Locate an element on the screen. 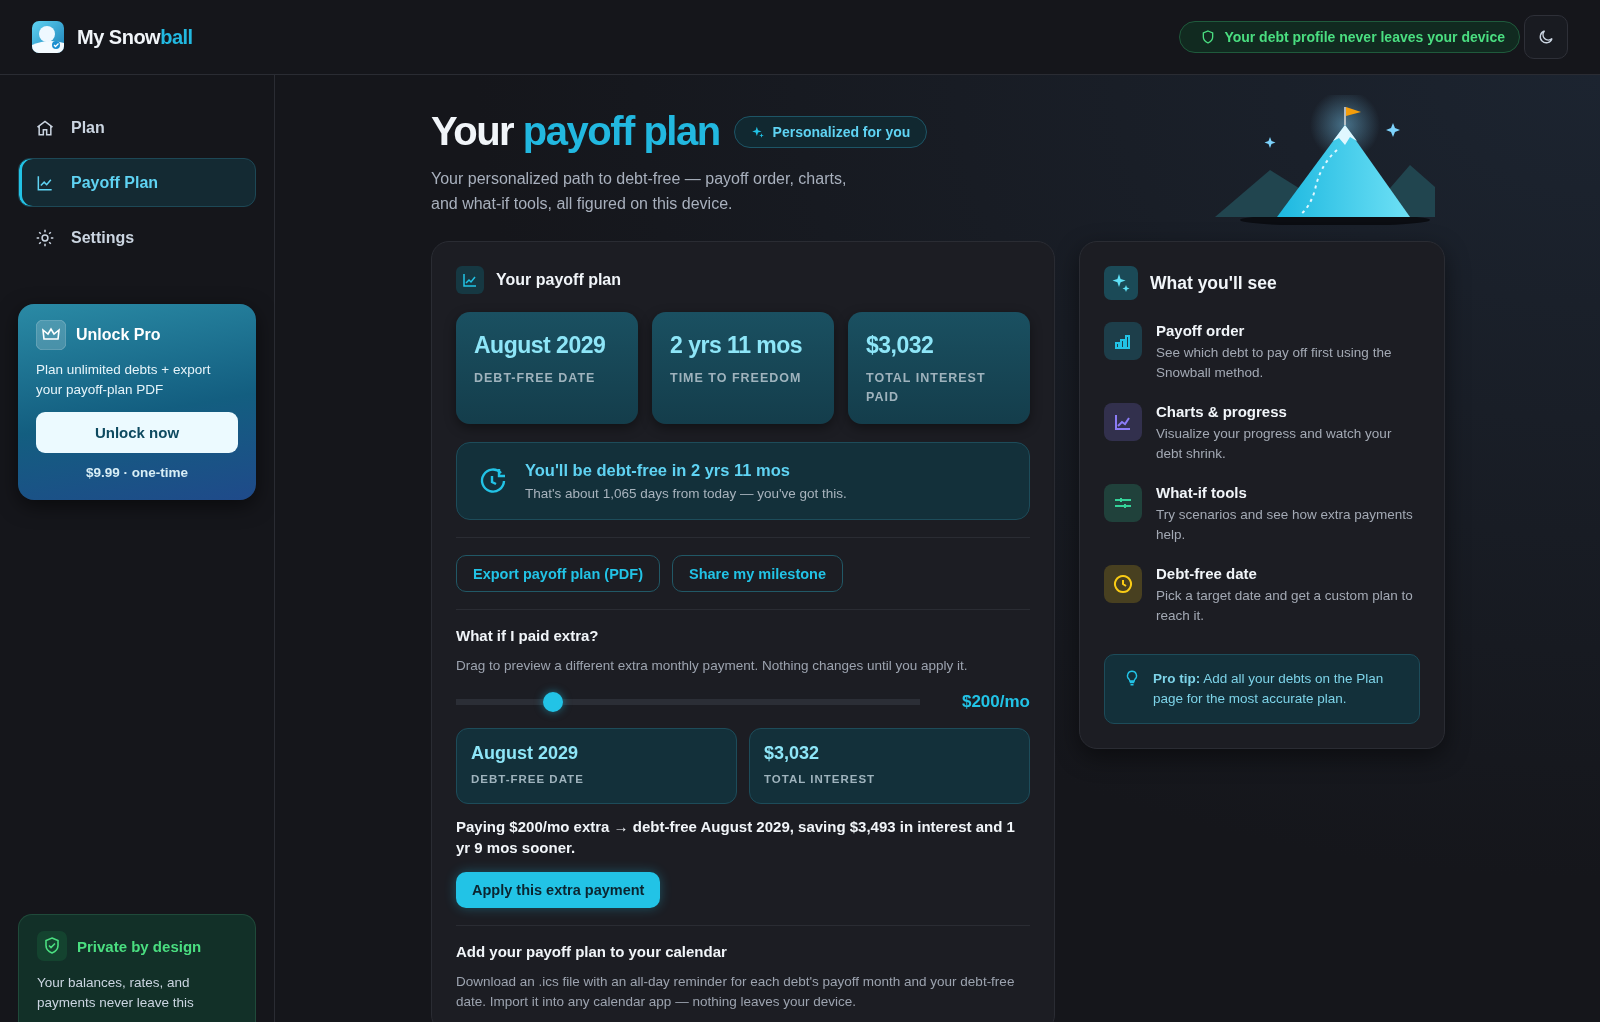 The width and height of the screenshot is (1600, 1022). page-title: Your payoff plan is located at coordinates (575, 131).